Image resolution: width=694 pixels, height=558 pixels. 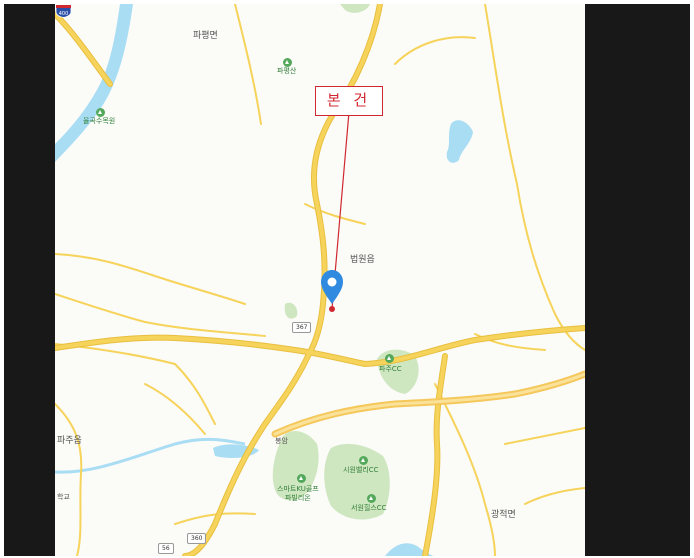 What do you see at coordinates (369, 508) in the screenshot?
I see `poi-label-seowon-cc: 서원힐스CC` at bounding box center [369, 508].